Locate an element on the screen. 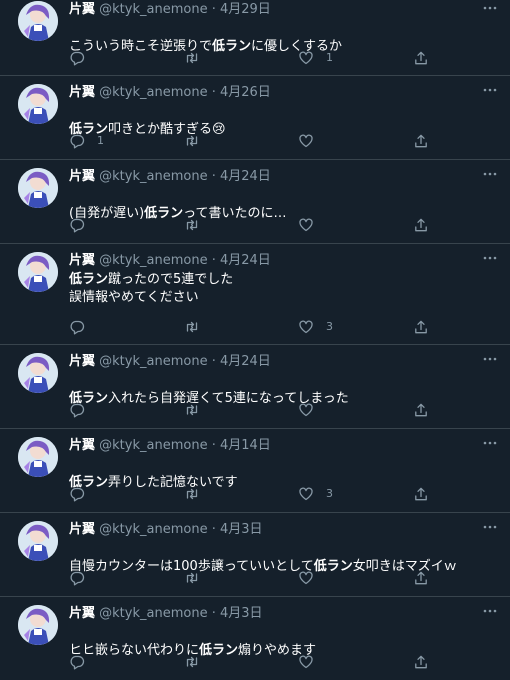  tweet-date: 4月26日 is located at coordinates (245, 92).